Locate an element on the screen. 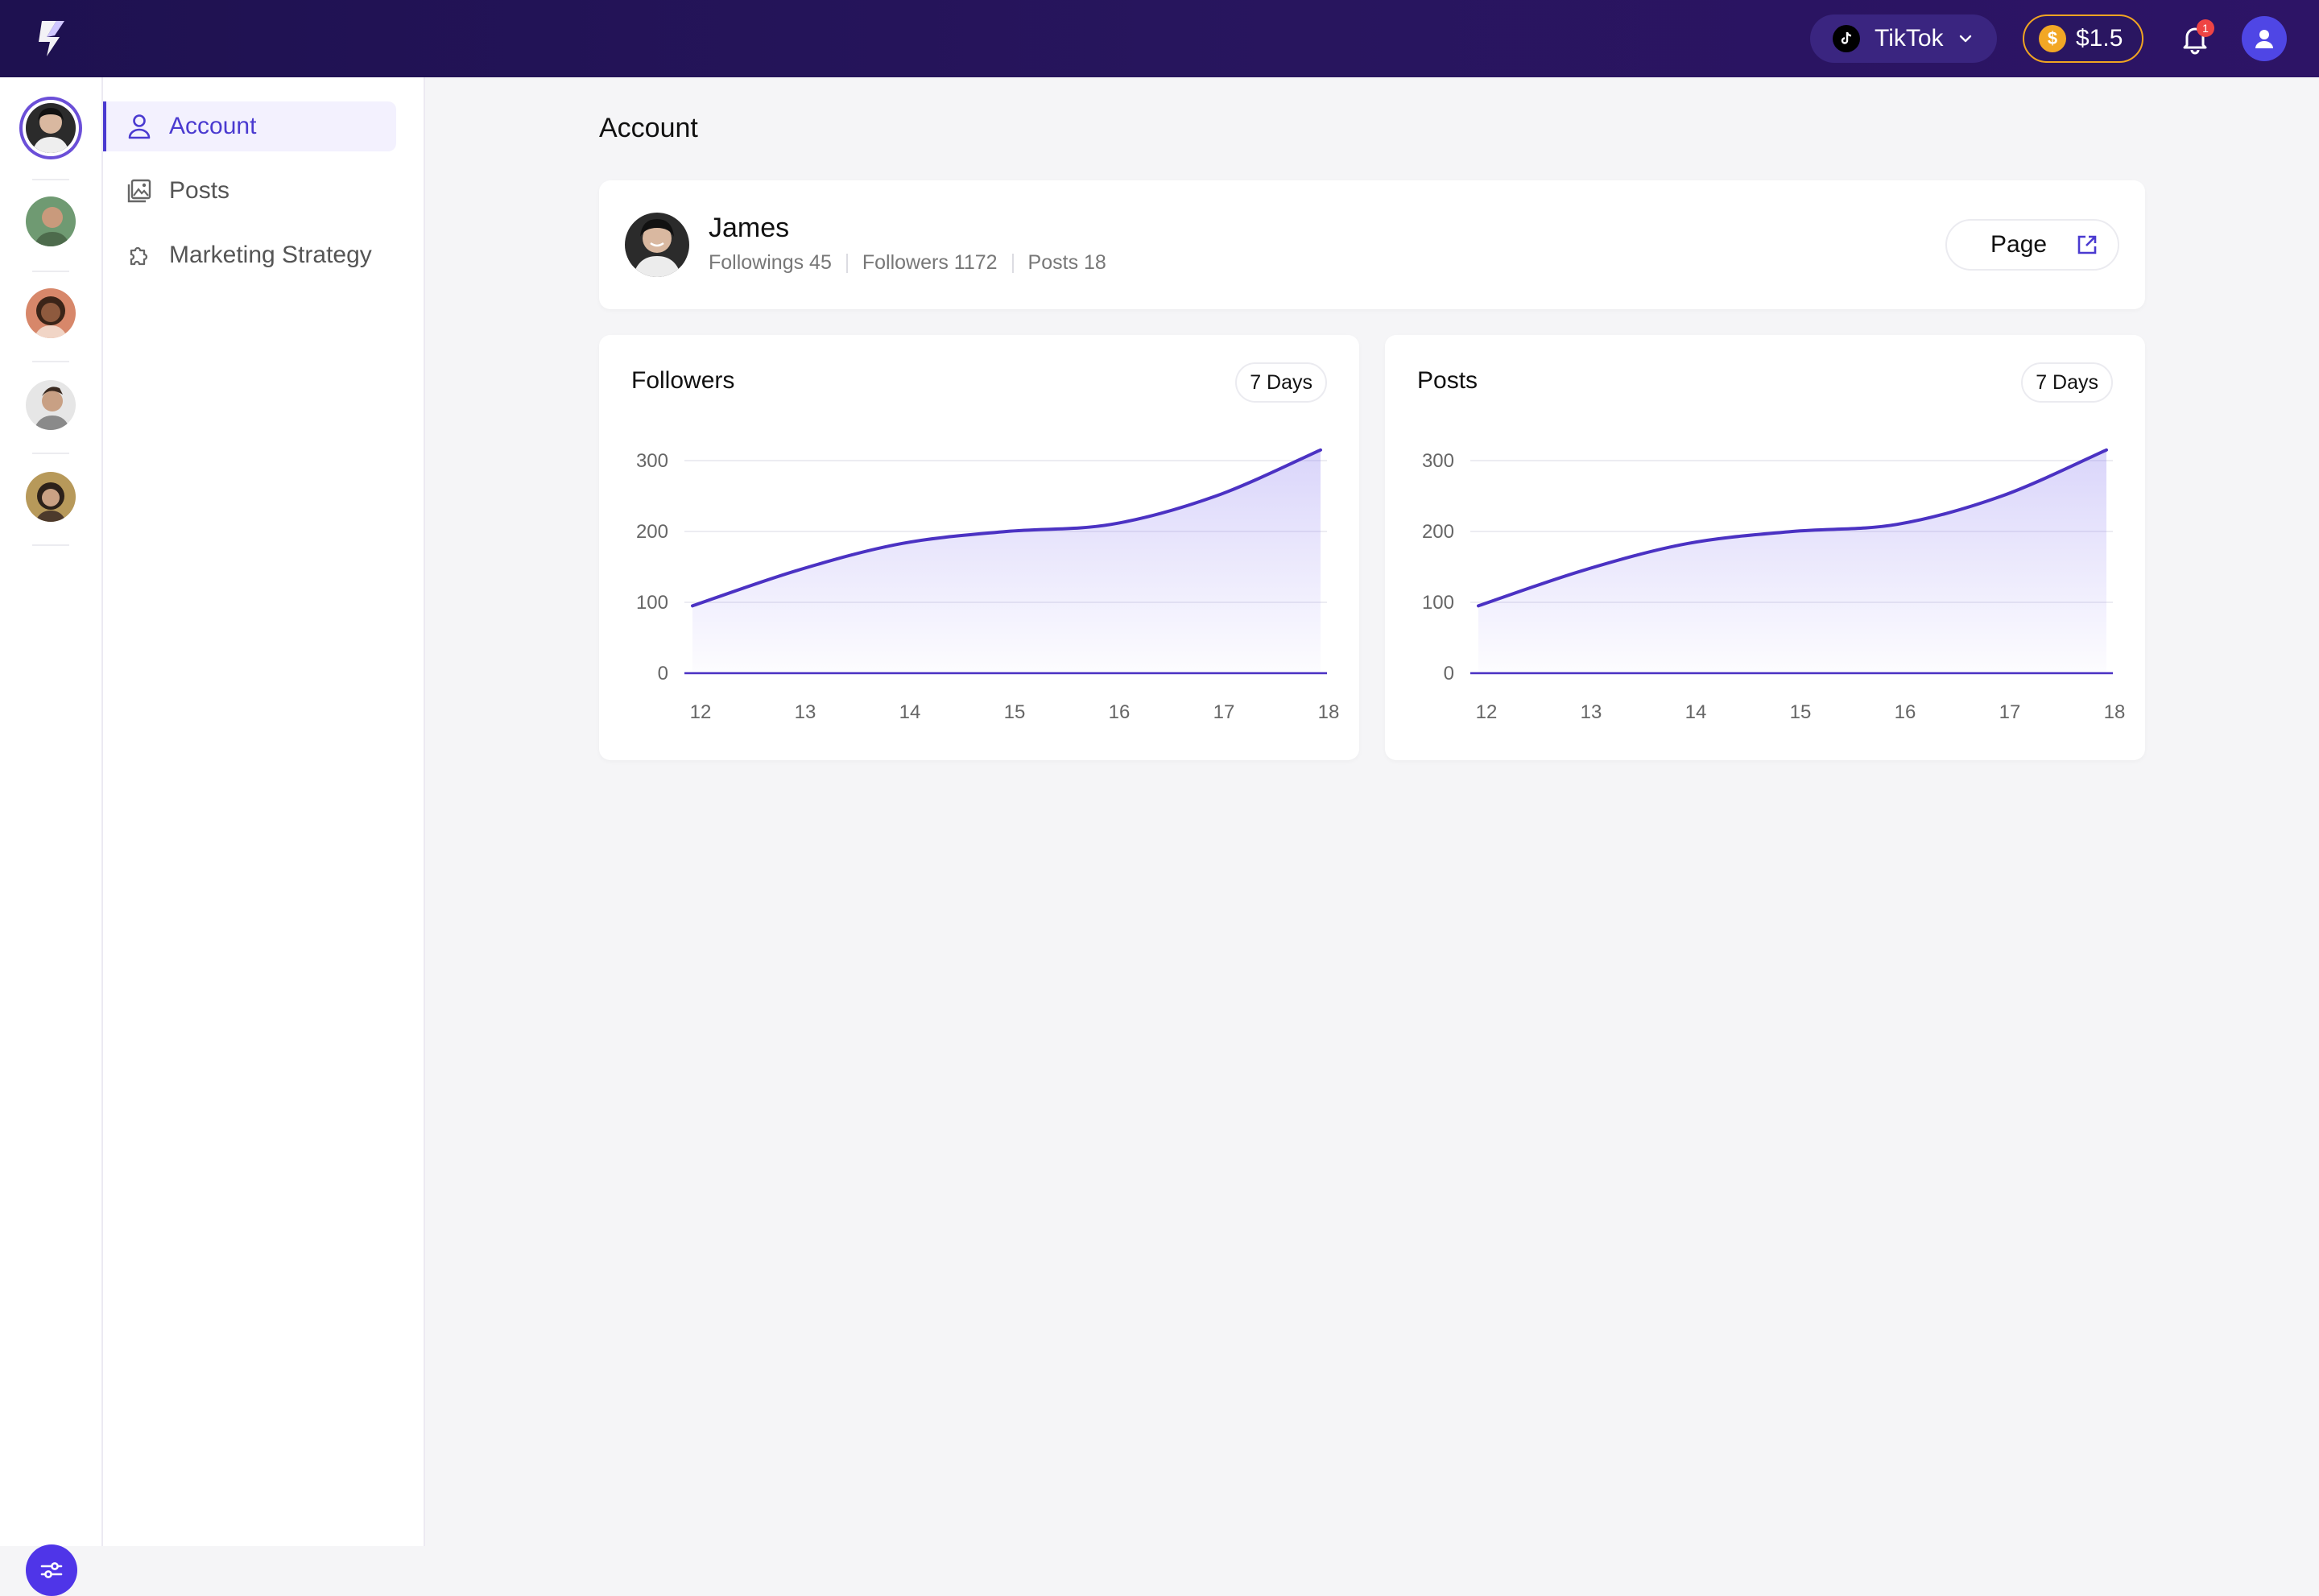 The height and width of the screenshot is (1596, 2319). platform-label: TikTok is located at coordinates (1909, 38).